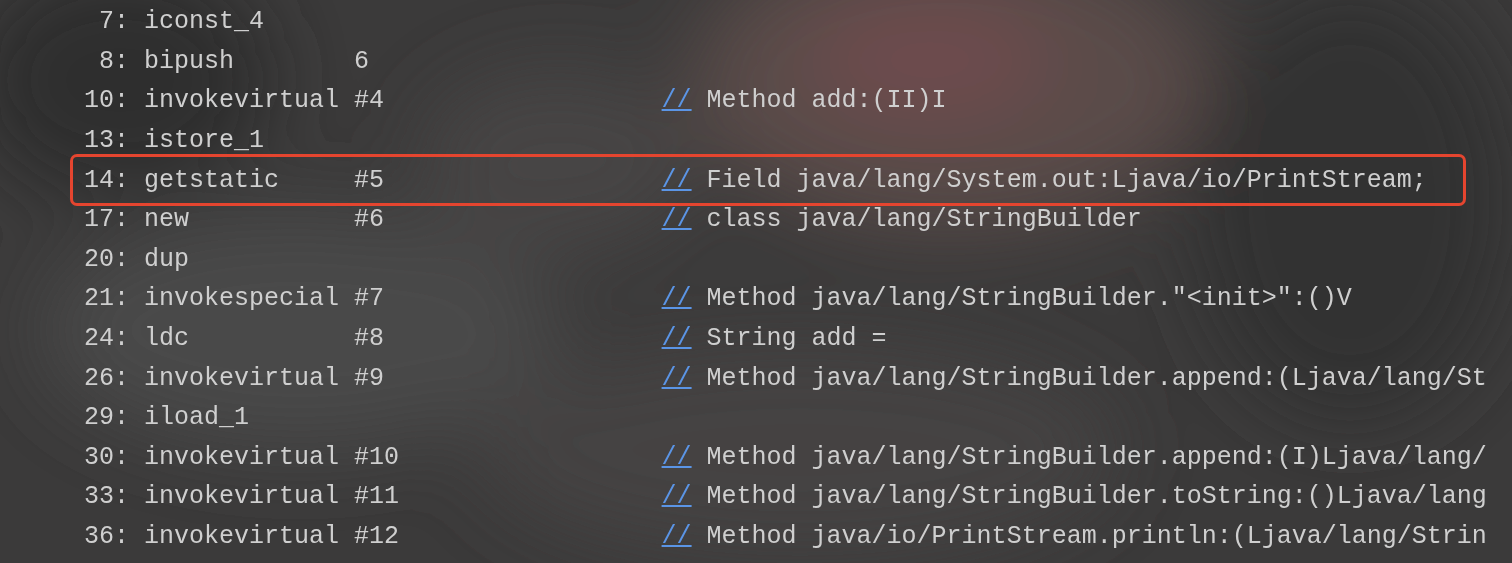 The image size is (1512, 563). Describe the element at coordinates (167, 339) in the screenshot. I see `opcode: ldc` at that location.